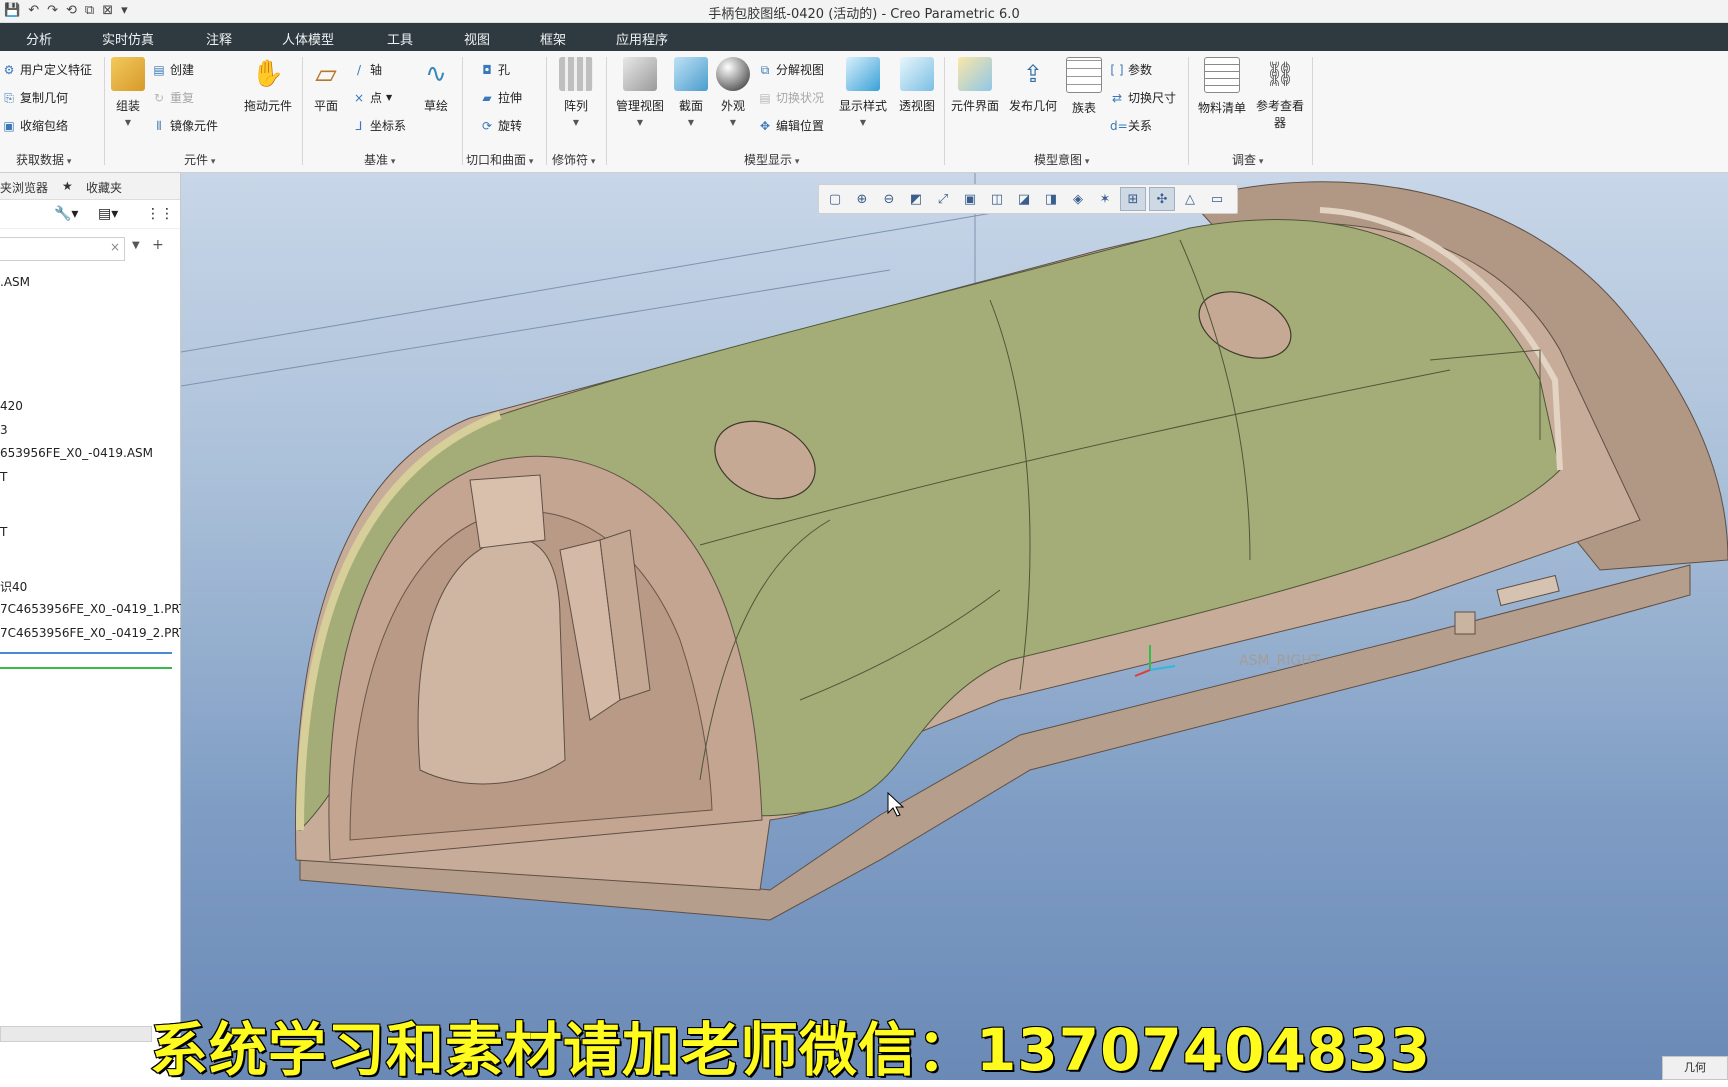 The height and width of the screenshot is (1087, 1728). What do you see at coordinates (975, 85) in the screenshot?
I see `component-interface-button: 元件界面` at bounding box center [975, 85].